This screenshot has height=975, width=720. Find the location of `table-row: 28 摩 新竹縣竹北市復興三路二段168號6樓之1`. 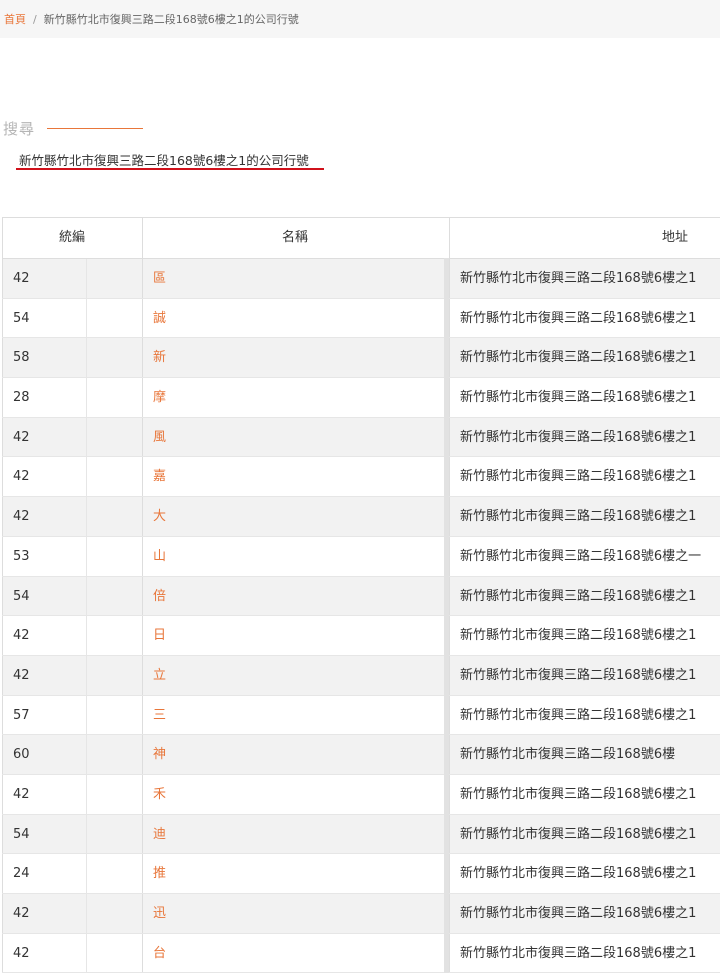

table-row: 28 摩 新竹縣竹北市復興三路二段168號6樓之1 is located at coordinates (361, 398).